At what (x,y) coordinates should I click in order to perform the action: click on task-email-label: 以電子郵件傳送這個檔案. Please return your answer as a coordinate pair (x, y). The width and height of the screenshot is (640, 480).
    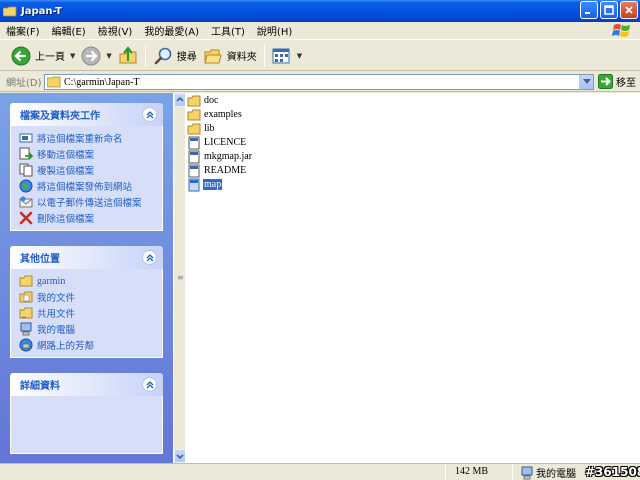
    Looking at the image, I should click on (89, 203).